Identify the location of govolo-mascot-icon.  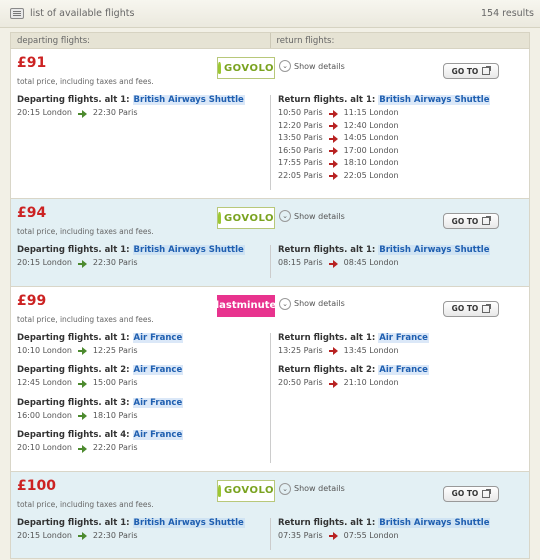
(219, 68).